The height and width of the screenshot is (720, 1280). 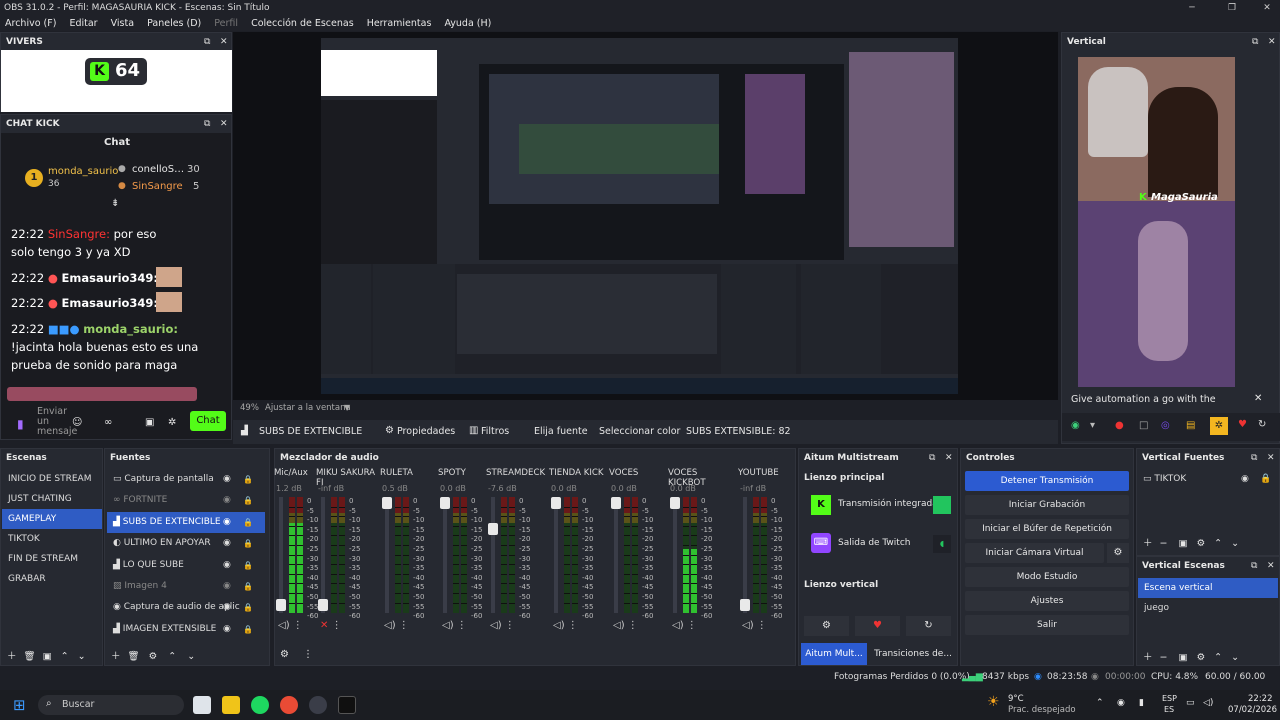 I want to click on scene-item: INICIO DE STREAM, so click(x=52, y=479).